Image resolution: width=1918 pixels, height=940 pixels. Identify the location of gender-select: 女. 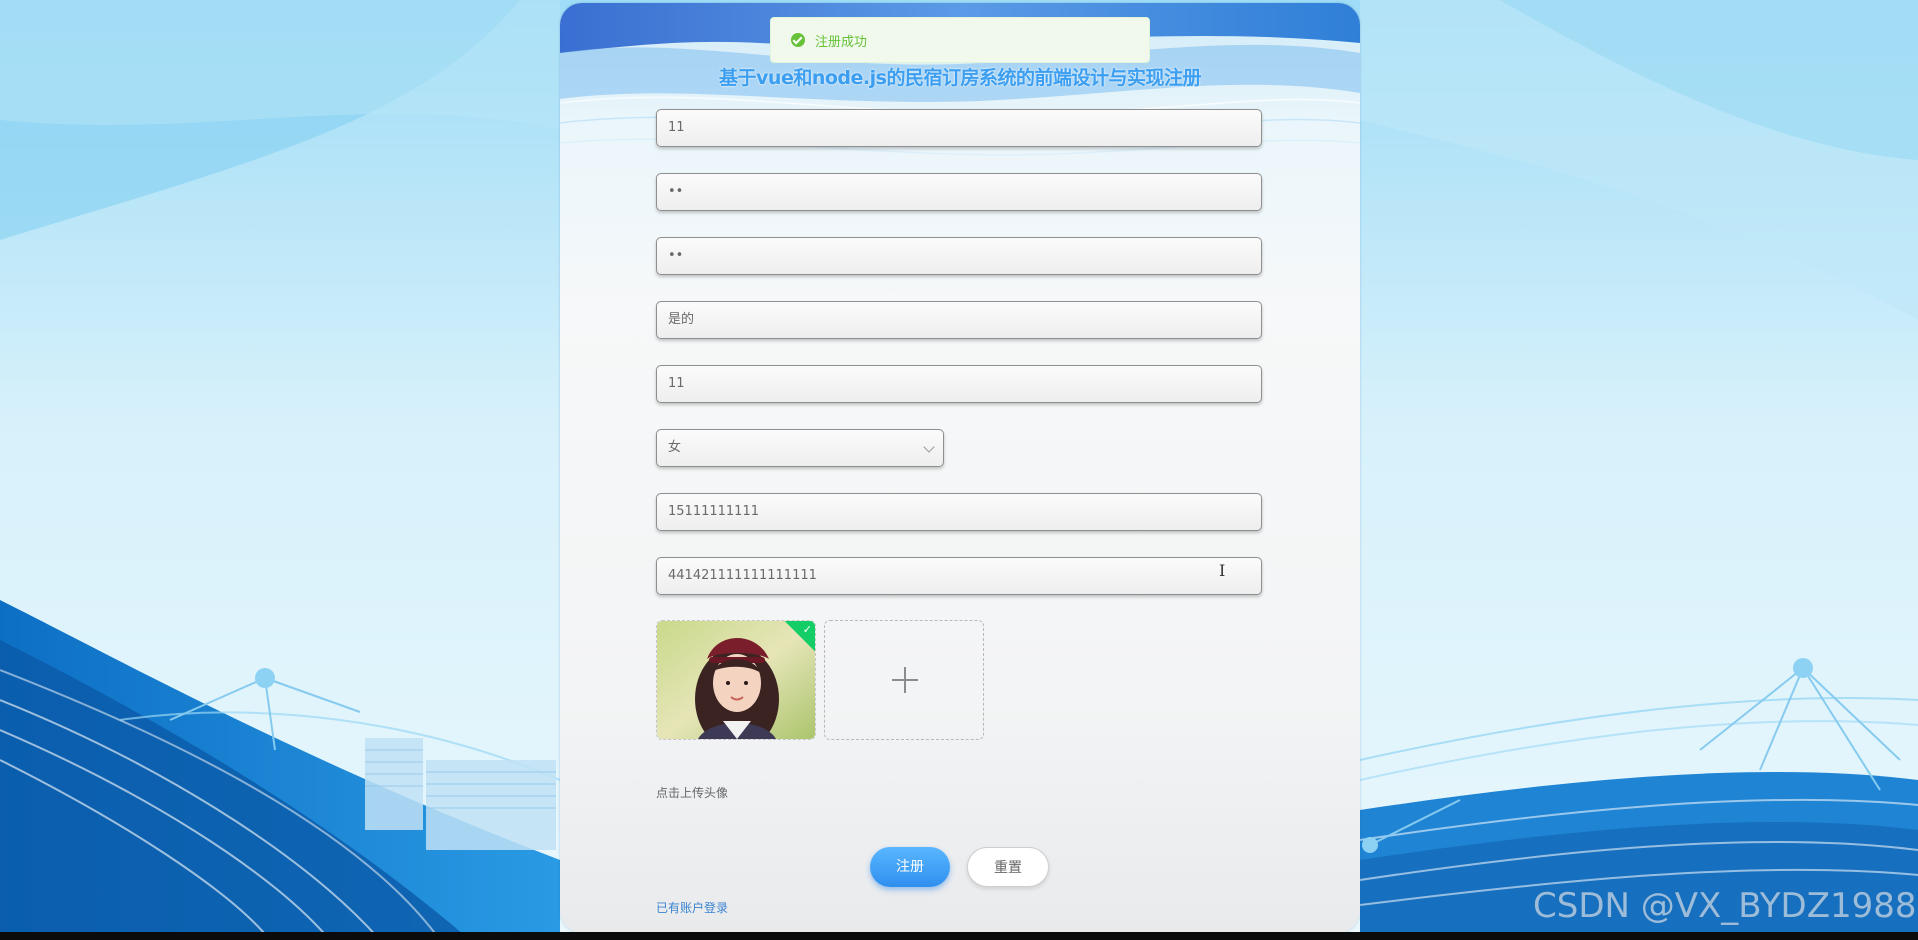
(800, 448).